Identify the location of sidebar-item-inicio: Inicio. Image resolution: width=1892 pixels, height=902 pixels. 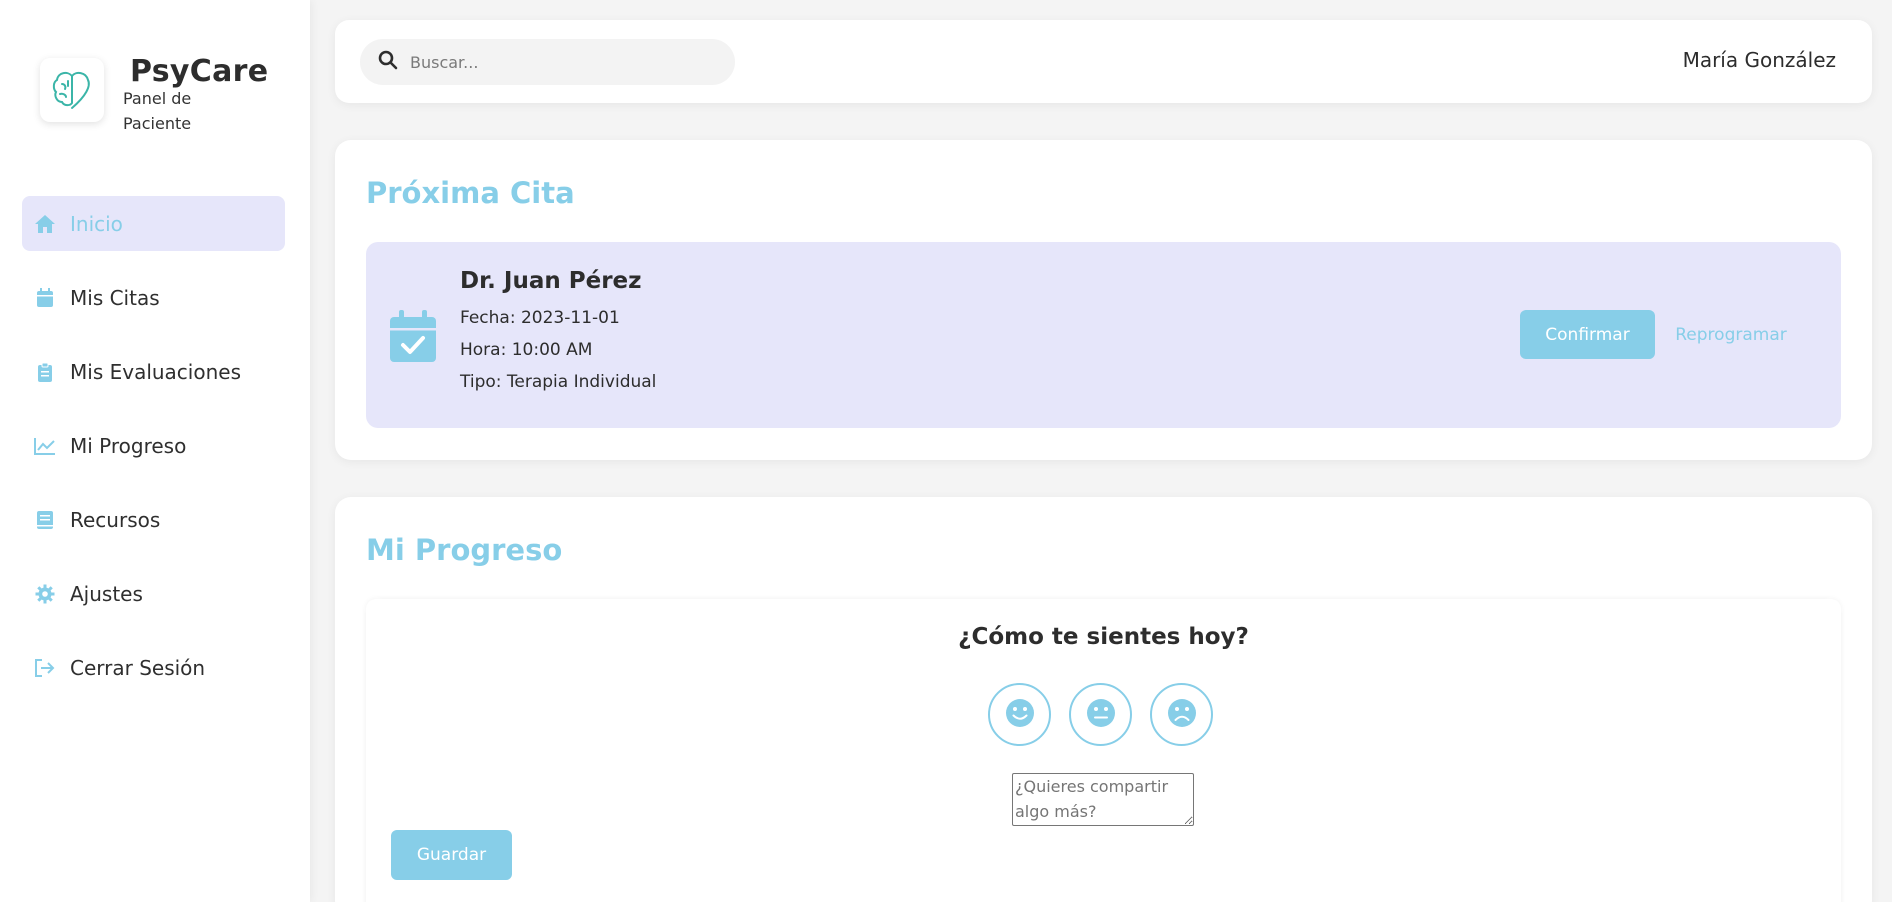
(153, 223).